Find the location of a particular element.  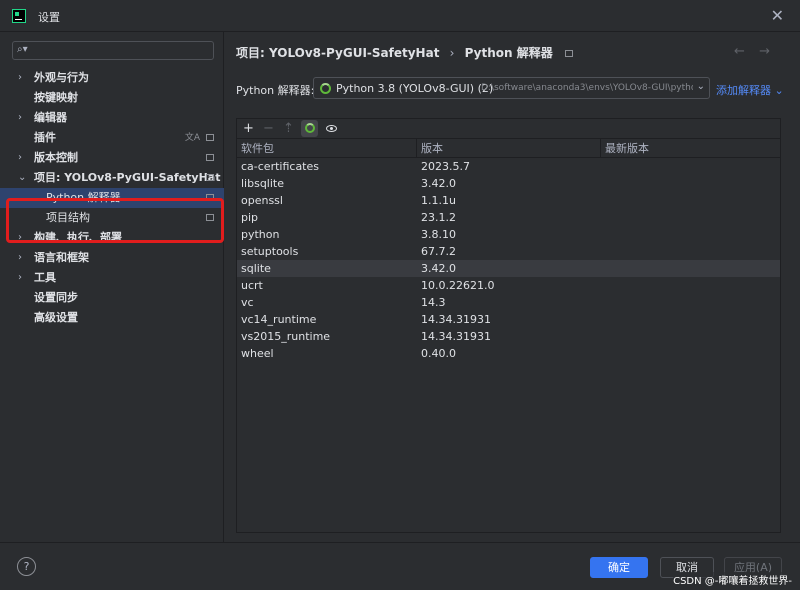

interpreter-label: Python 解释器: is located at coordinates (275, 90).